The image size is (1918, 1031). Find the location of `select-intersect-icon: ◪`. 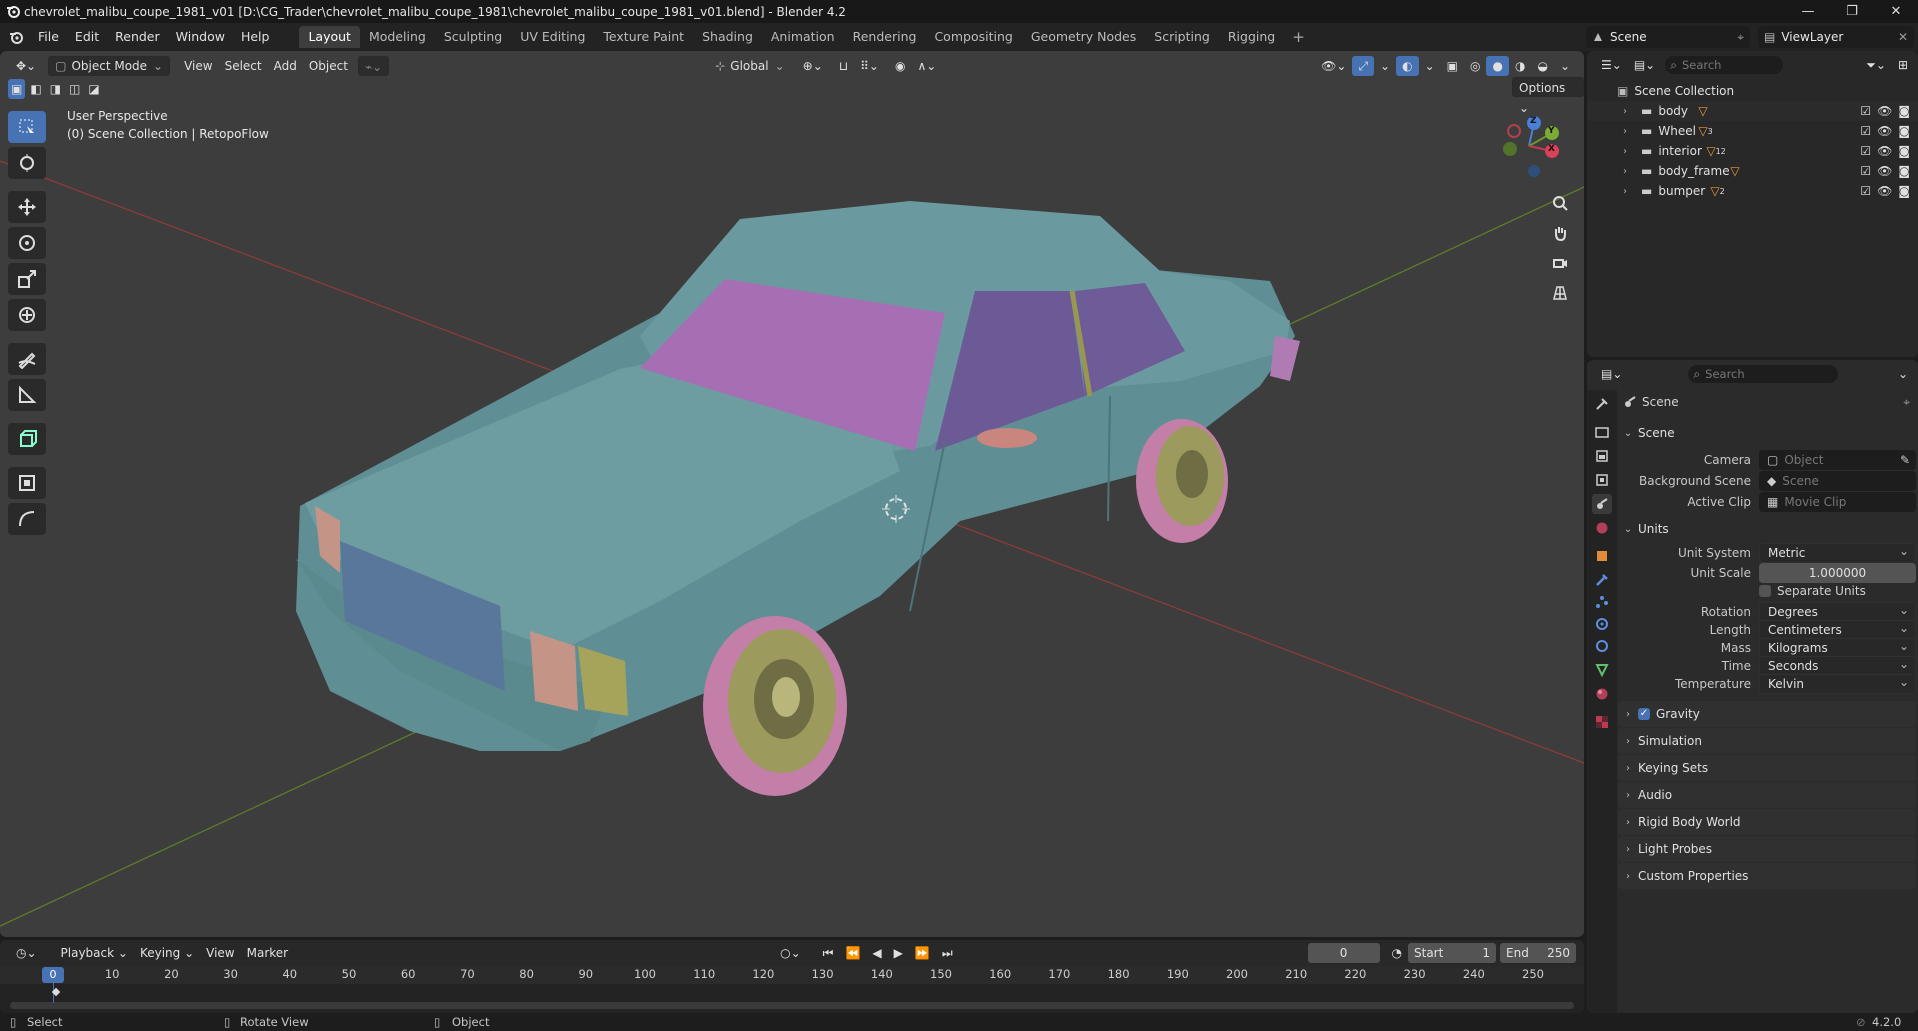

select-intersect-icon: ◪ is located at coordinates (93, 89).